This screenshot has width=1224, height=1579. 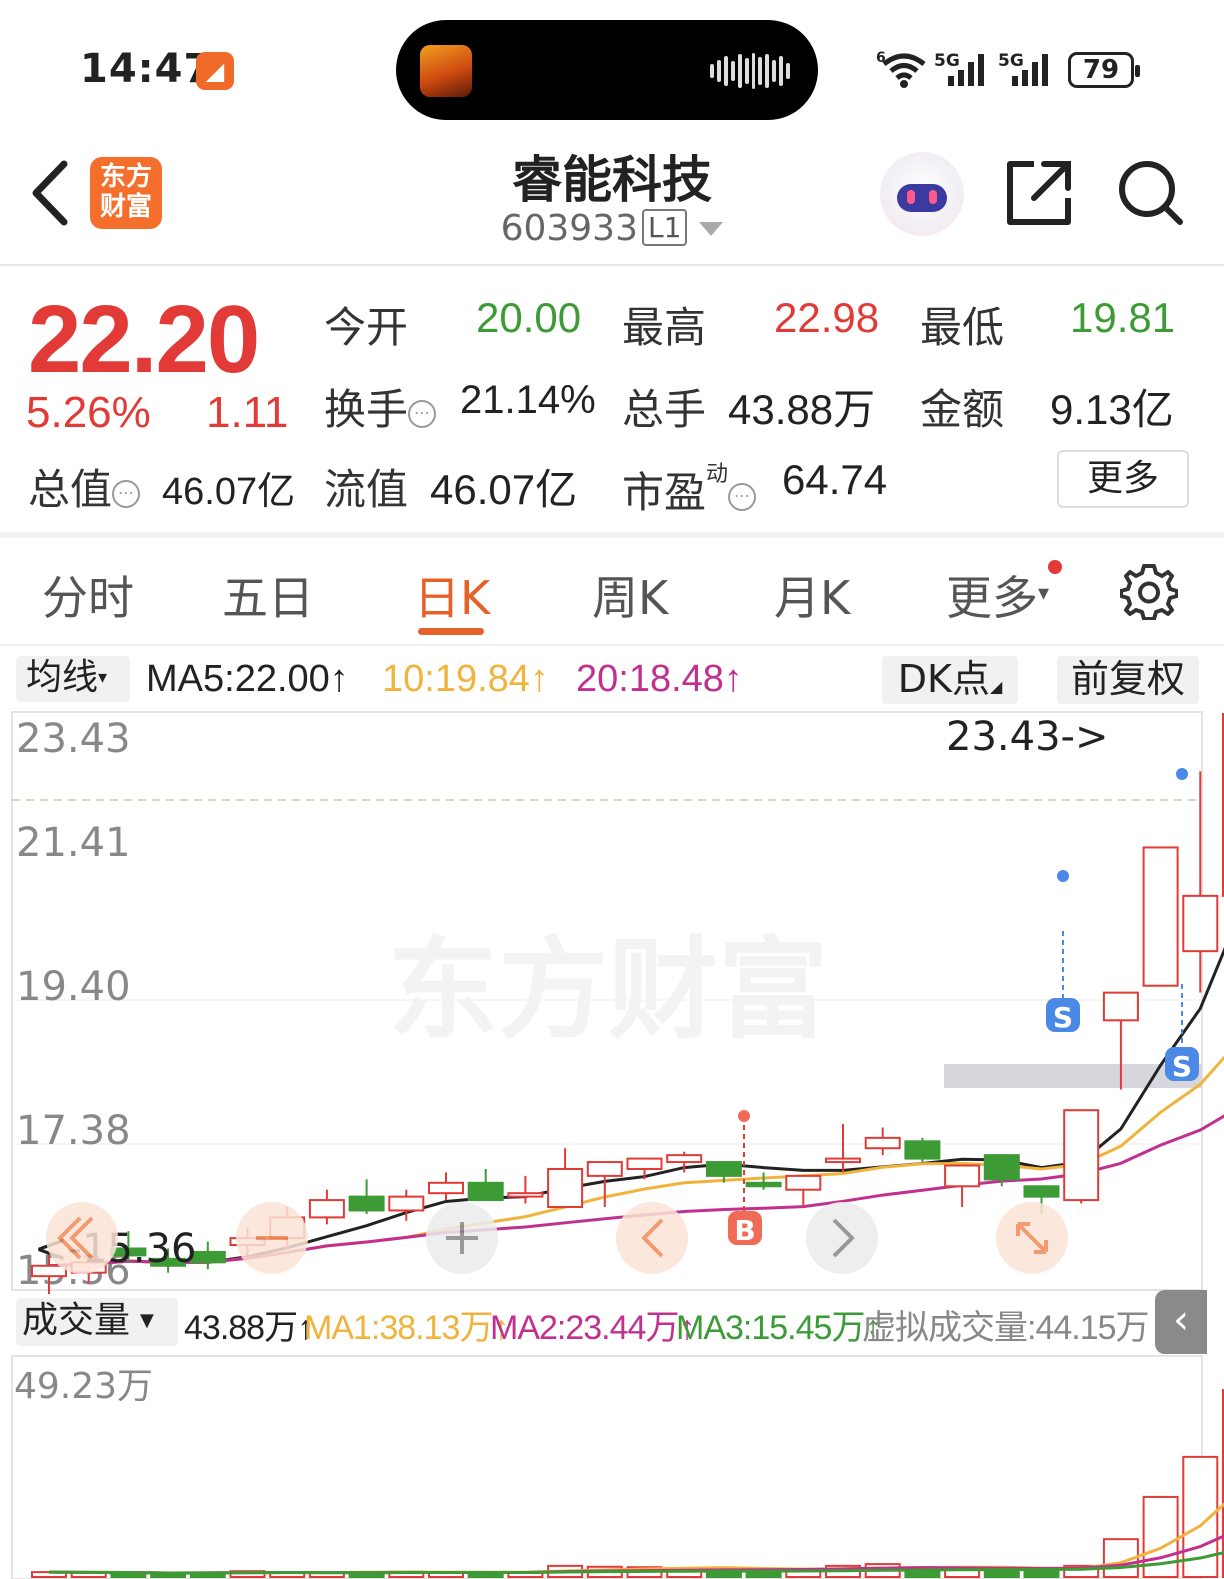 I want to click on change-percent: 5.26%, so click(x=88, y=412).